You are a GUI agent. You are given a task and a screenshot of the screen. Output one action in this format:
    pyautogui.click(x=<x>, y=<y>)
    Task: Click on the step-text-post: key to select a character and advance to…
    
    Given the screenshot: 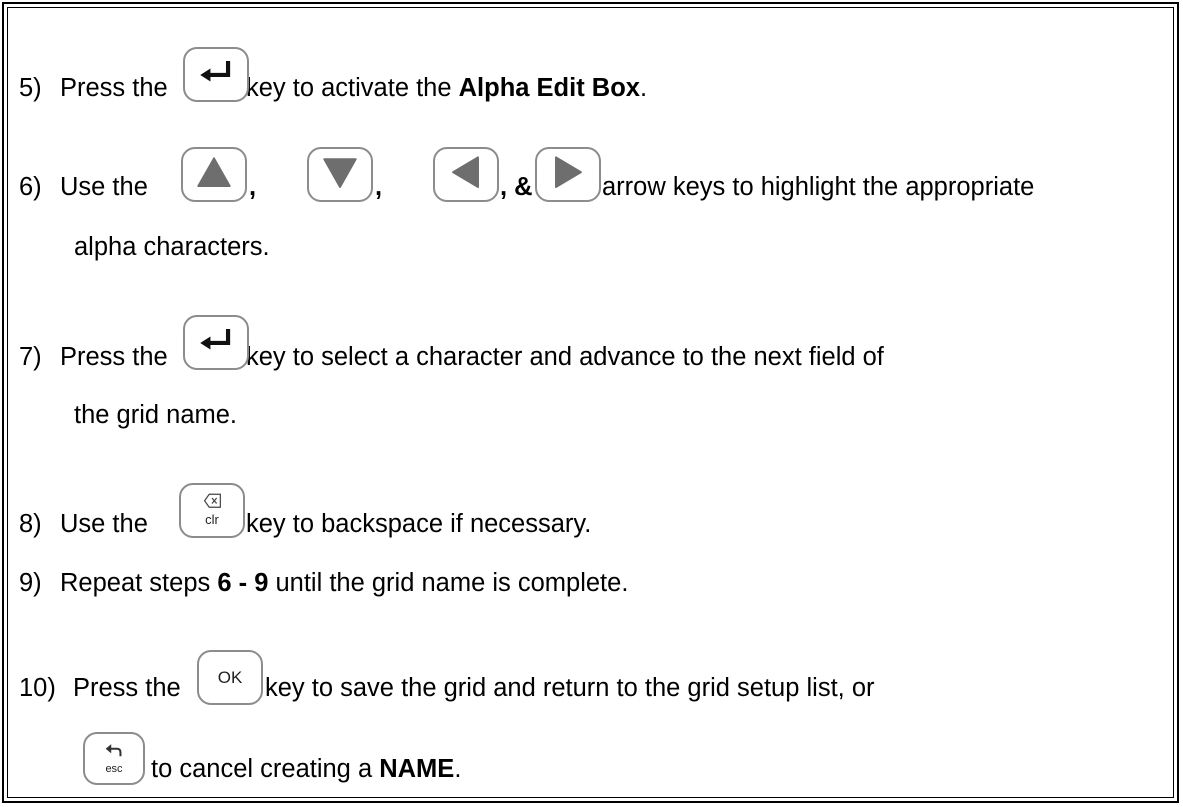 What is the action you would take?
    pyautogui.click(x=565, y=357)
    